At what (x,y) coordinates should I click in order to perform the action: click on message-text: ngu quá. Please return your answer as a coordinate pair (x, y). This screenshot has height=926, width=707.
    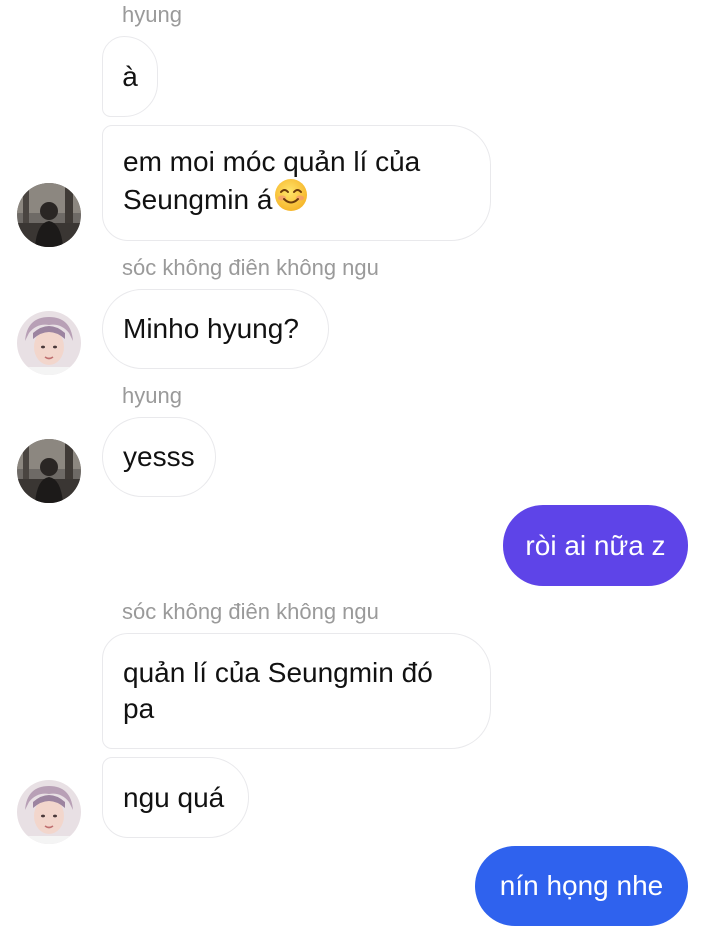
    Looking at the image, I should click on (174, 797).